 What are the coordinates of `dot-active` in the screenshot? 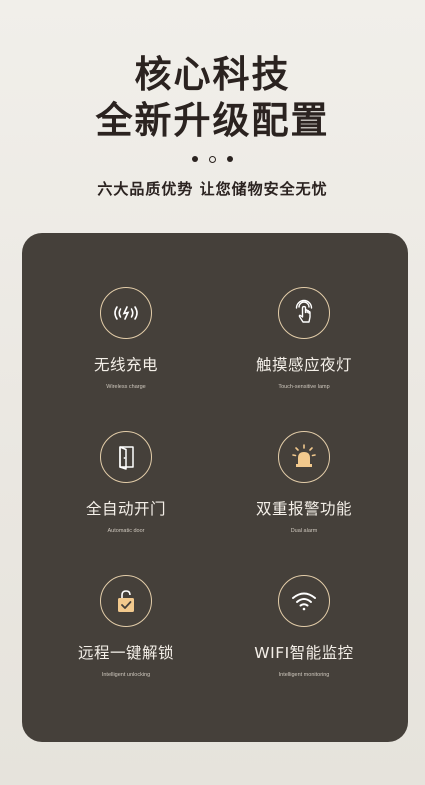 It's located at (212, 159).